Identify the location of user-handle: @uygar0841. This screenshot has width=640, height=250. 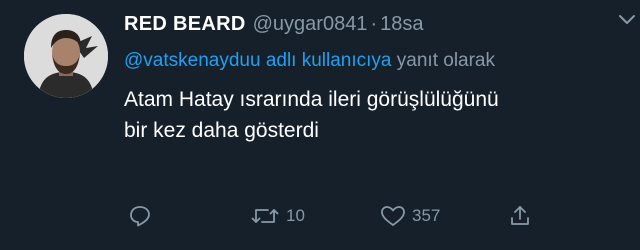
(310, 24).